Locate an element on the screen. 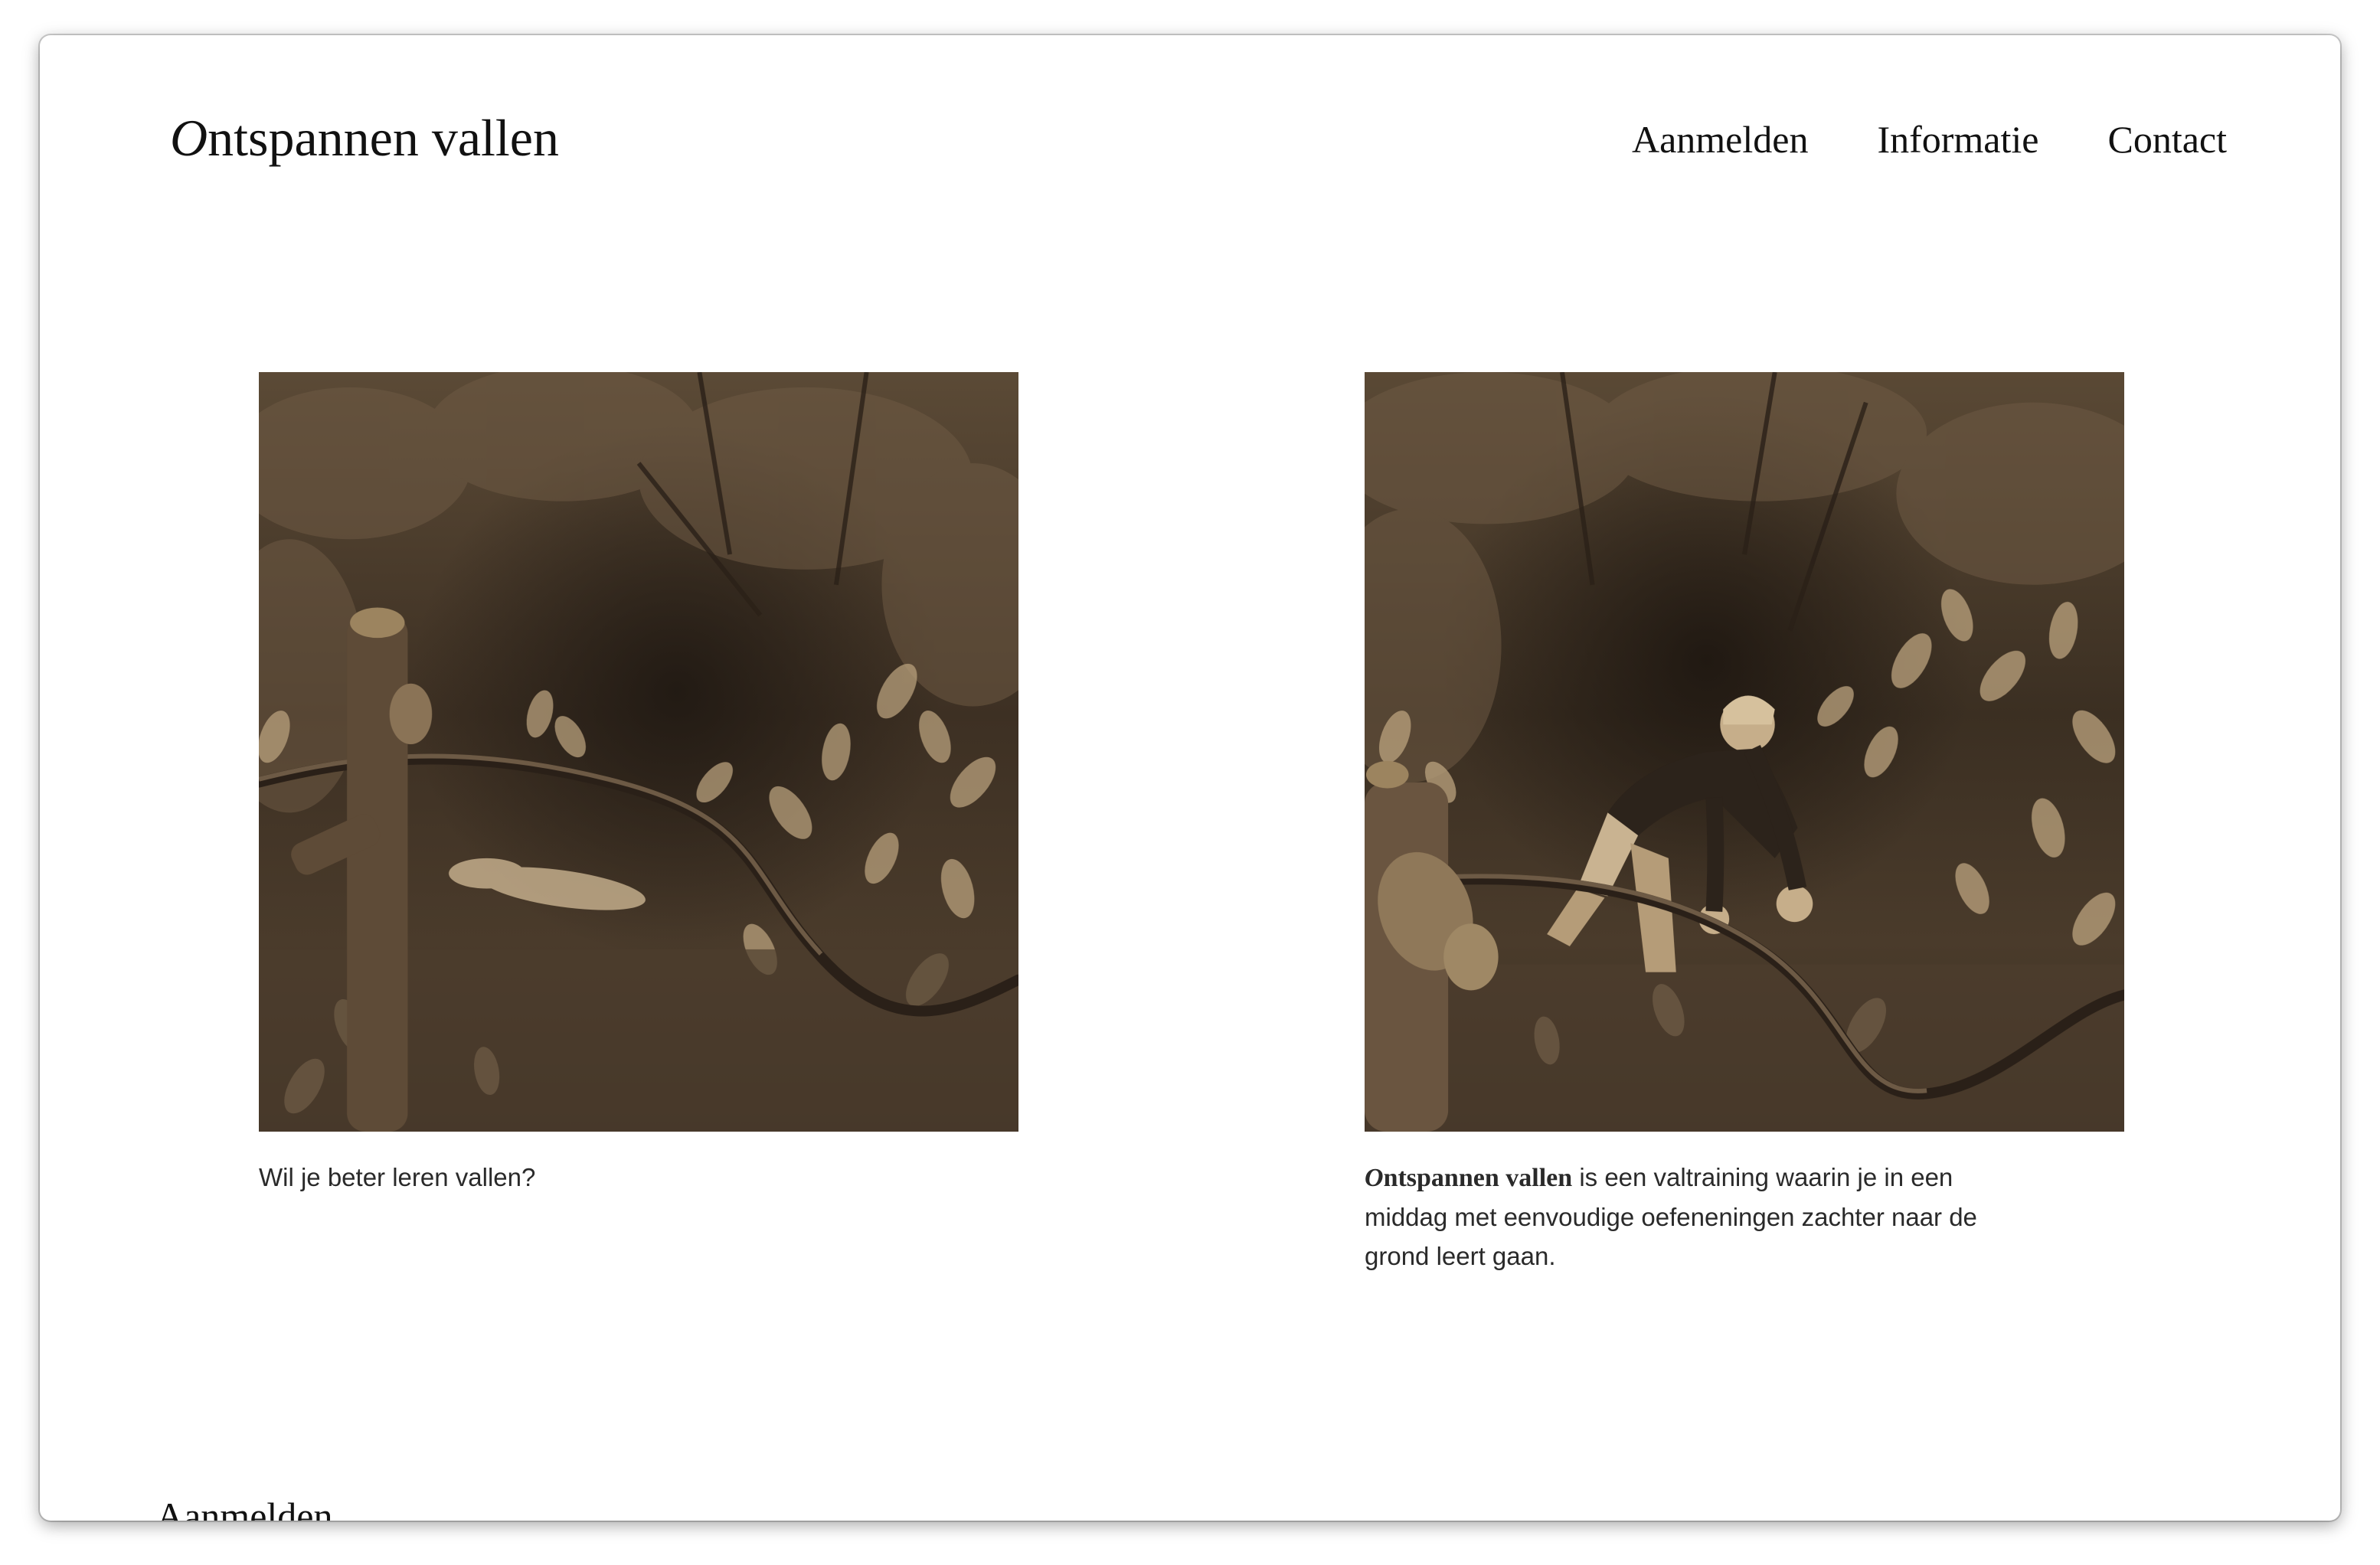 The image size is (2380, 1565). brand-name-rest: ntspannen vallen is located at coordinates (1478, 1178).